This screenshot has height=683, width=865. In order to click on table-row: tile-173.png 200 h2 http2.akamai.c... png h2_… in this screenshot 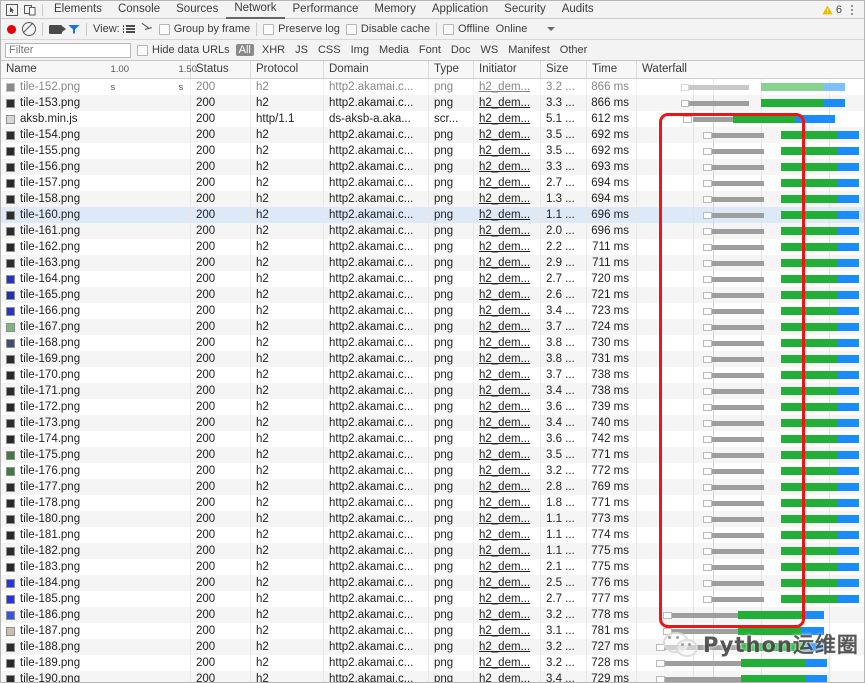, I will do `click(432, 423)`.